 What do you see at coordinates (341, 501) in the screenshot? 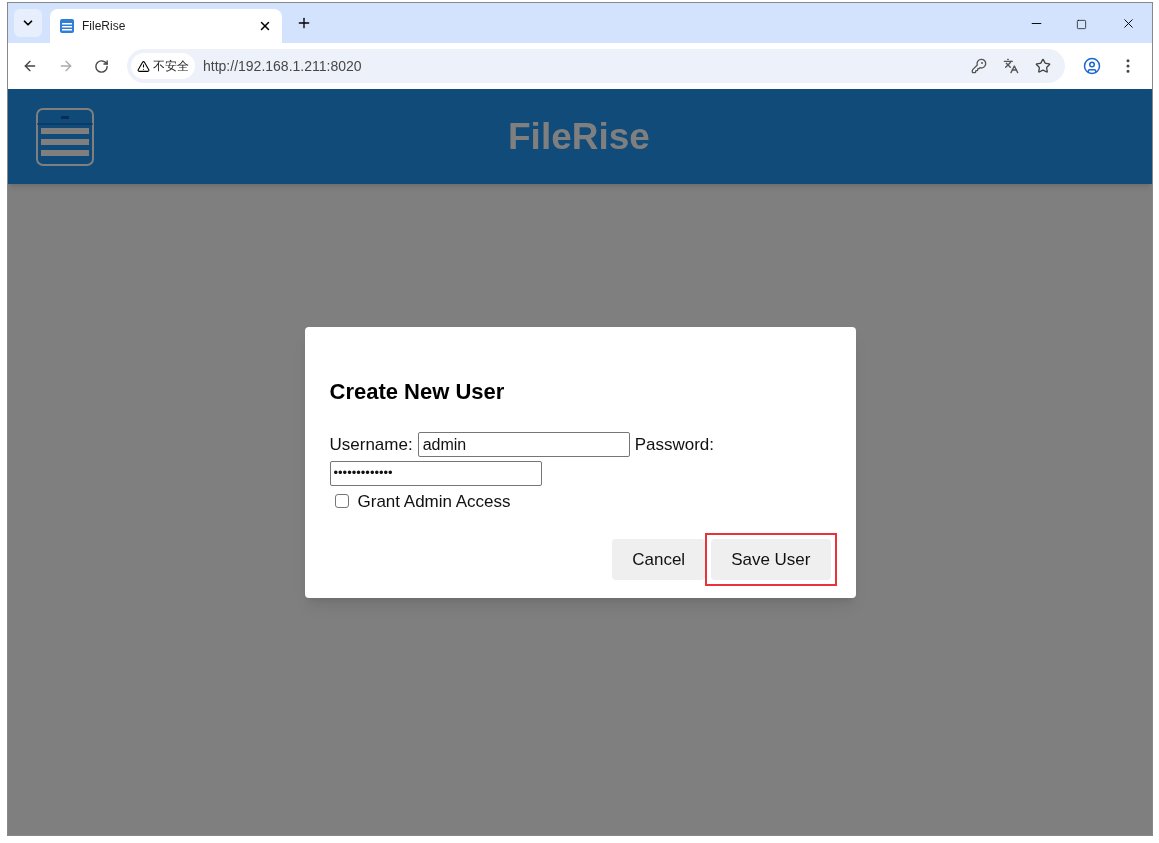
I see `admin-access-checkbox` at bounding box center [341, 501].